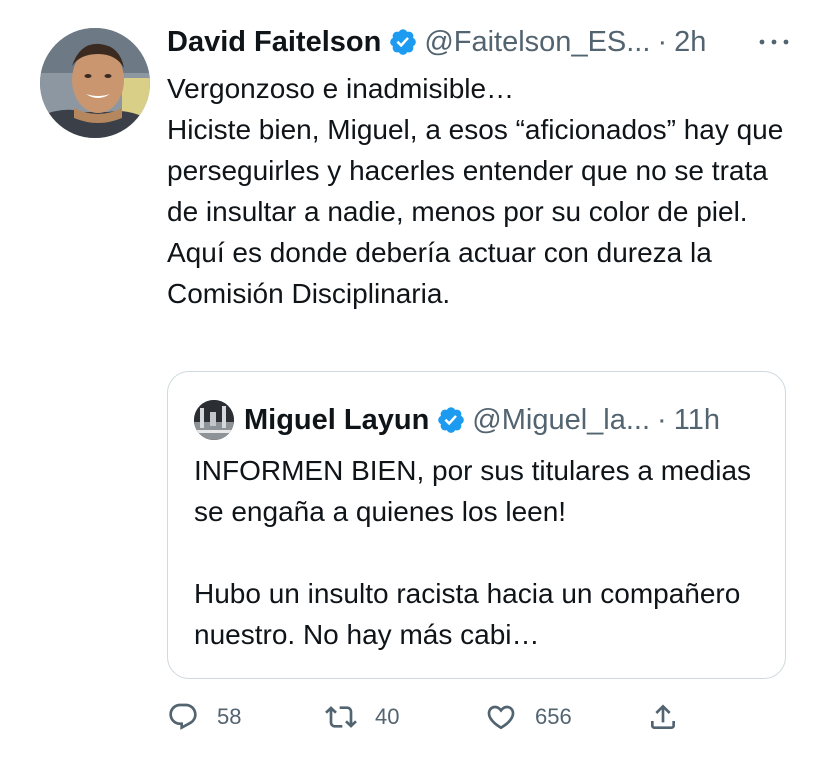 The width and height of the screenshot is (829, 760). Describe the element at coordinates (183, 716) in the screenshot. I see `reply-icon` at that location.